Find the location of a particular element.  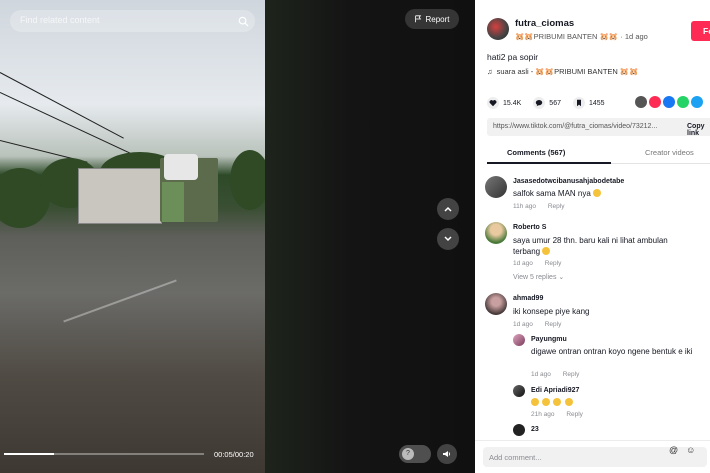

save-count: 1455 is located at coordinates (596, 103).